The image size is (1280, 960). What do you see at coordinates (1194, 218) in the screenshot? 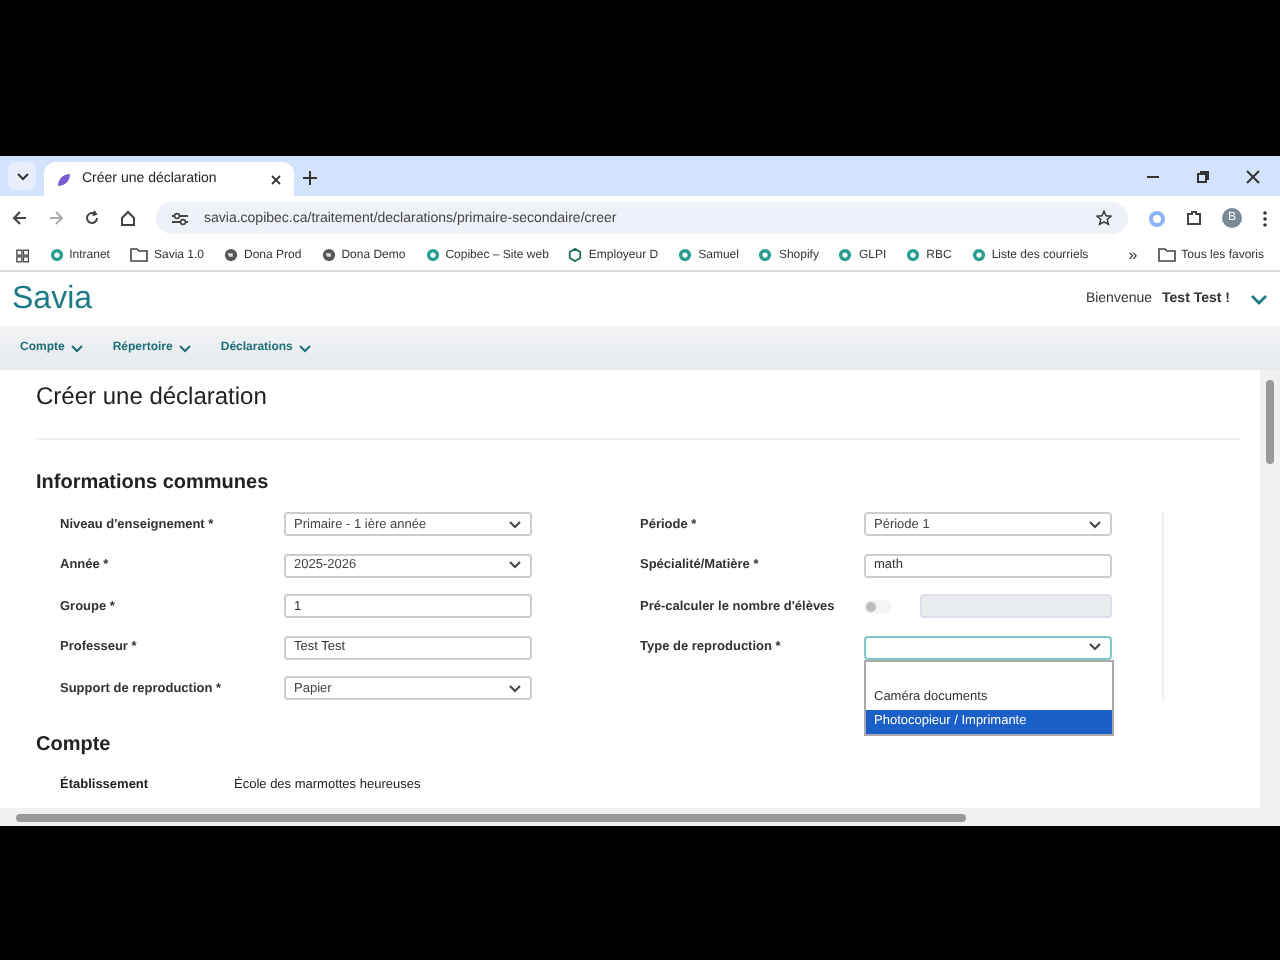
I see `puzzle-icon` at bounding box center [1194, 218].